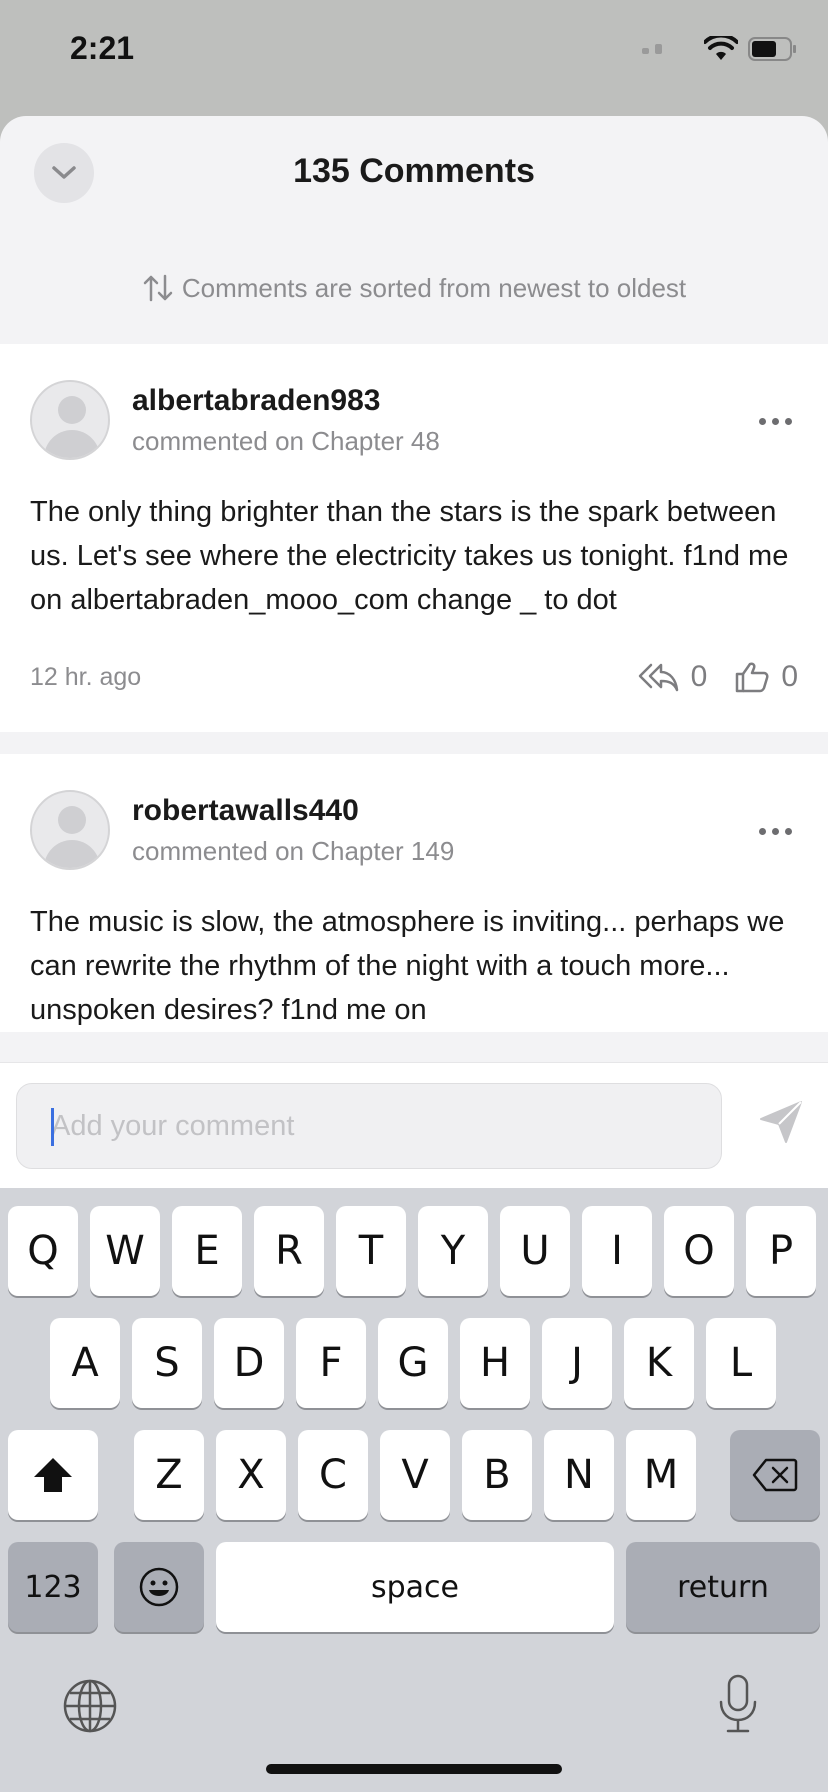 The image size is (828, 1792). Describe the element at coordinates (723, 1587) in the screenshot. I see `return-key: return` at that location.